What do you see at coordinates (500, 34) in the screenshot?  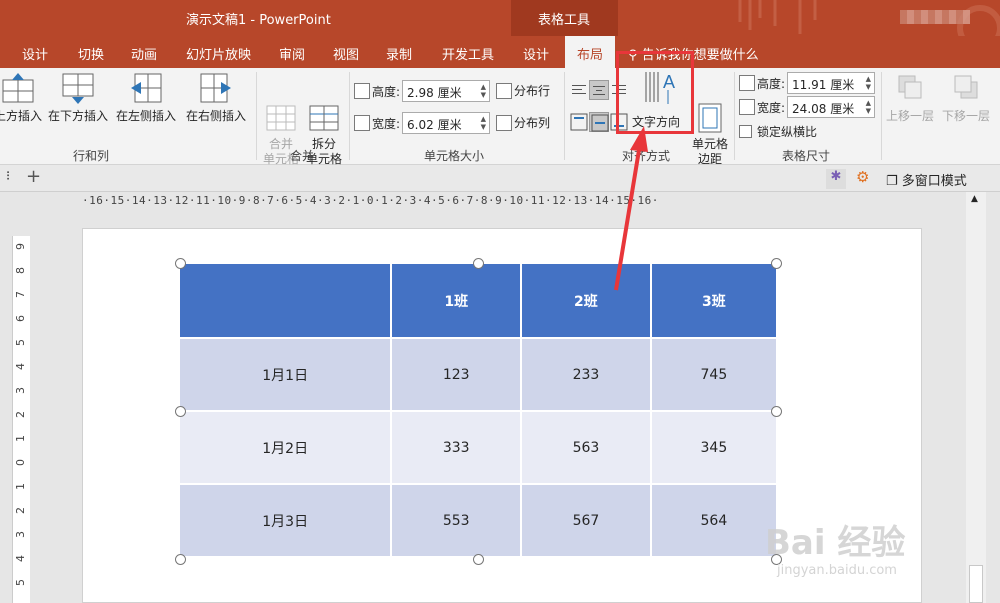 I see `title-bar: 演示文稿1 - PowerPoint 表格工具` at bounding box center [500, 34].